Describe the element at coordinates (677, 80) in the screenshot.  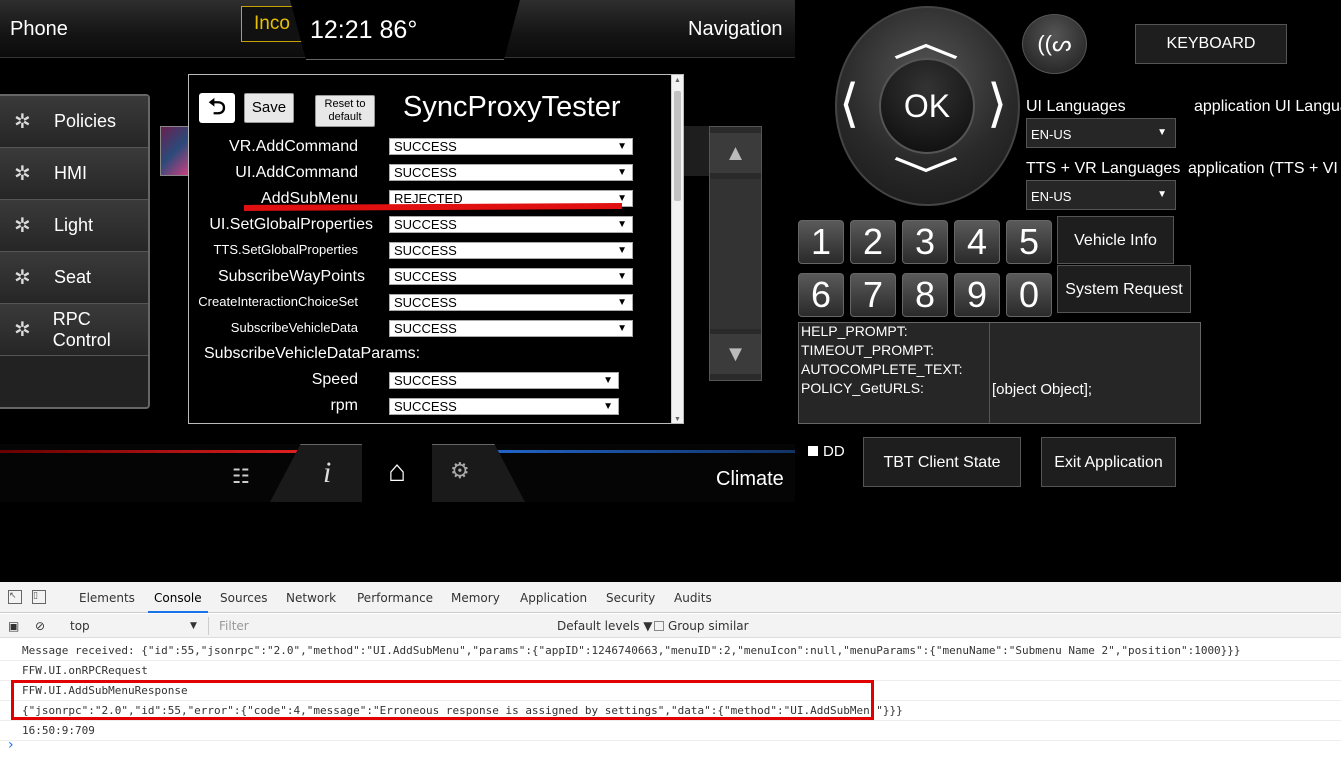
I see `scroll-up-arrow-icon: ▲` at that location.